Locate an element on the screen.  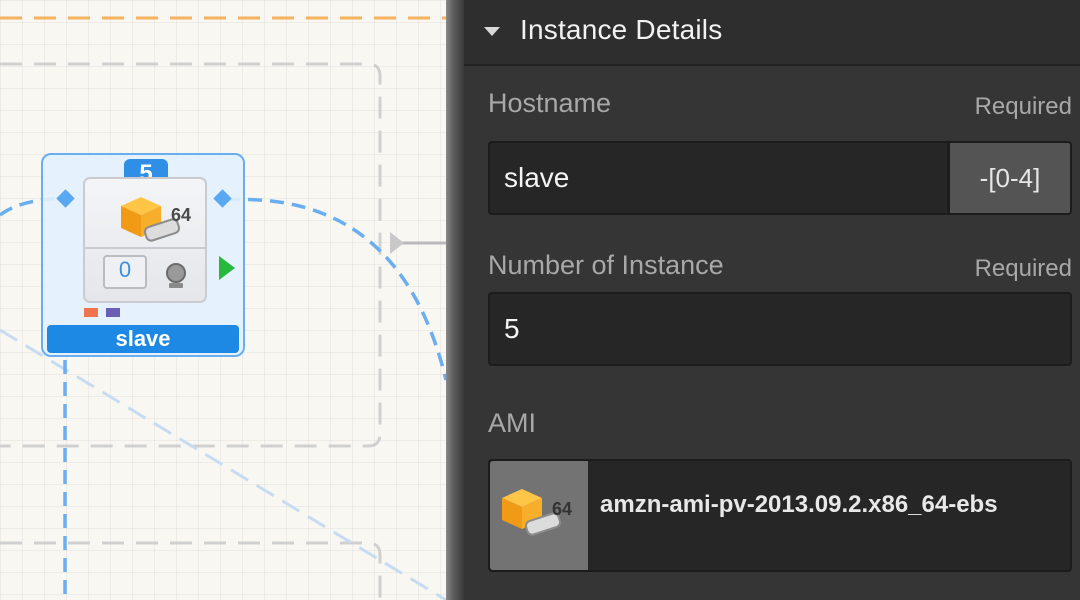
connection-line is located at coordinates (335, 289).